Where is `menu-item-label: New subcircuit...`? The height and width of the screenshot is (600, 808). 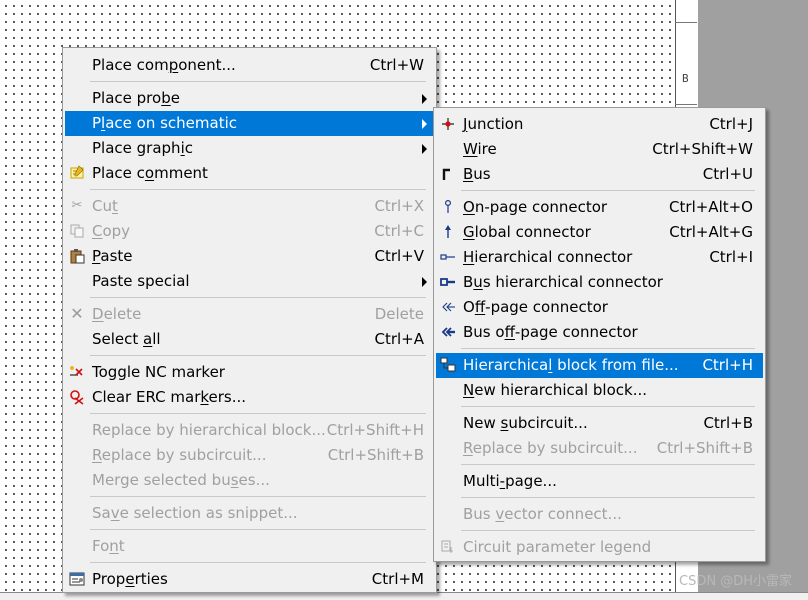
menu-item-label: New subcircuit... is located at coordinates (525, 423).